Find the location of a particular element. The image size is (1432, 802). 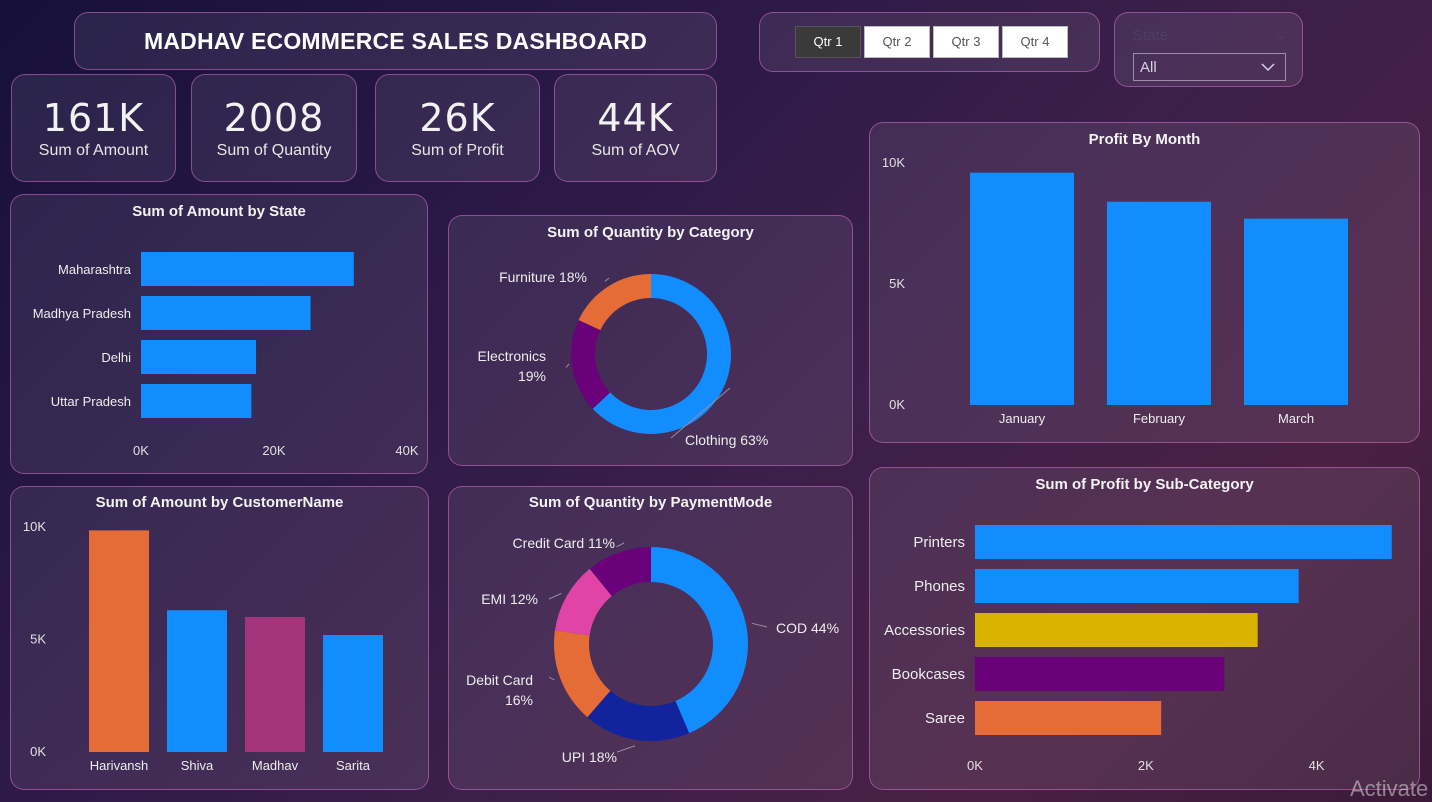

slice-label: Credit Card 11% is located at coordinates (564, 543).